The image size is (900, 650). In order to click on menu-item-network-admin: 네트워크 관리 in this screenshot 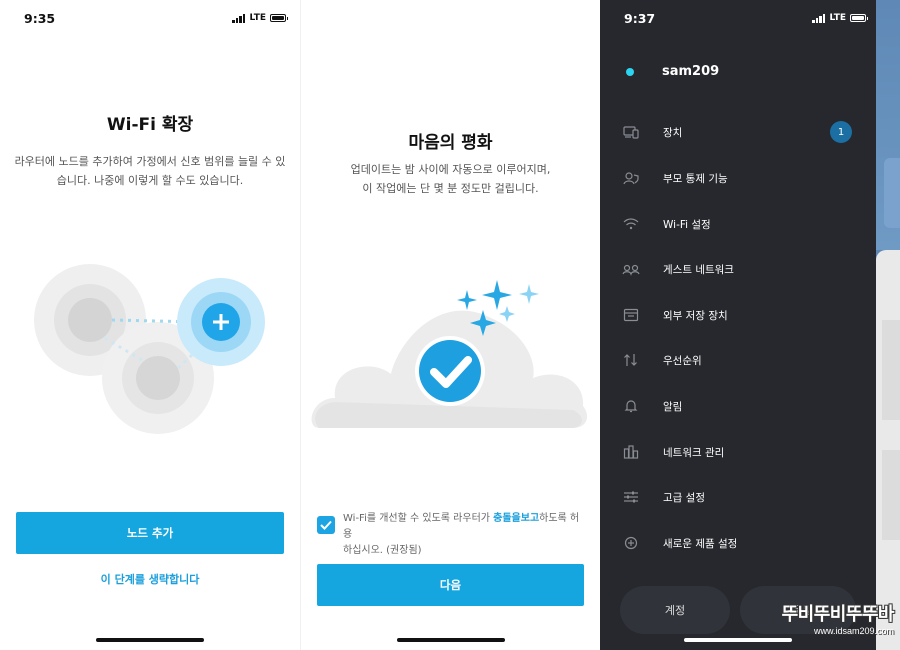, I will do `click(738, 452)`.